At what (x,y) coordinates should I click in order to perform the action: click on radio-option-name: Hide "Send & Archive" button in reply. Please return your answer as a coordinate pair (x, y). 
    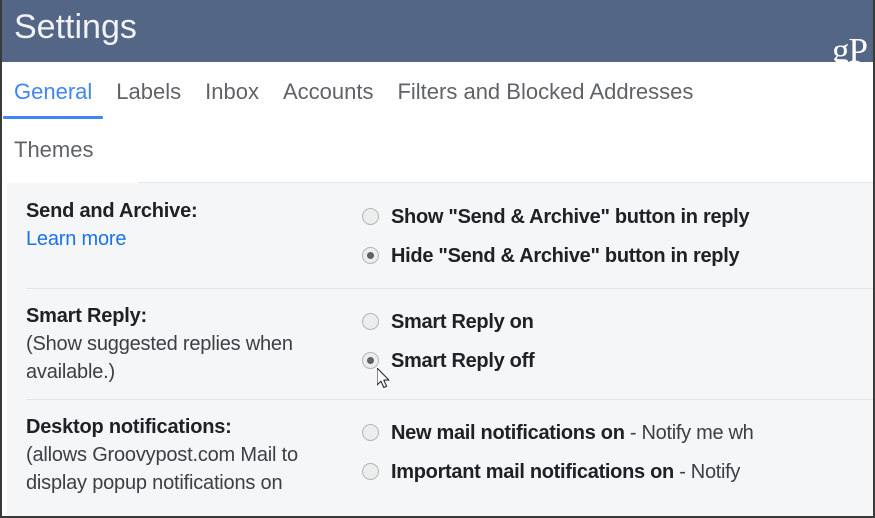
    Looking at the image, I should click on (565, 255).